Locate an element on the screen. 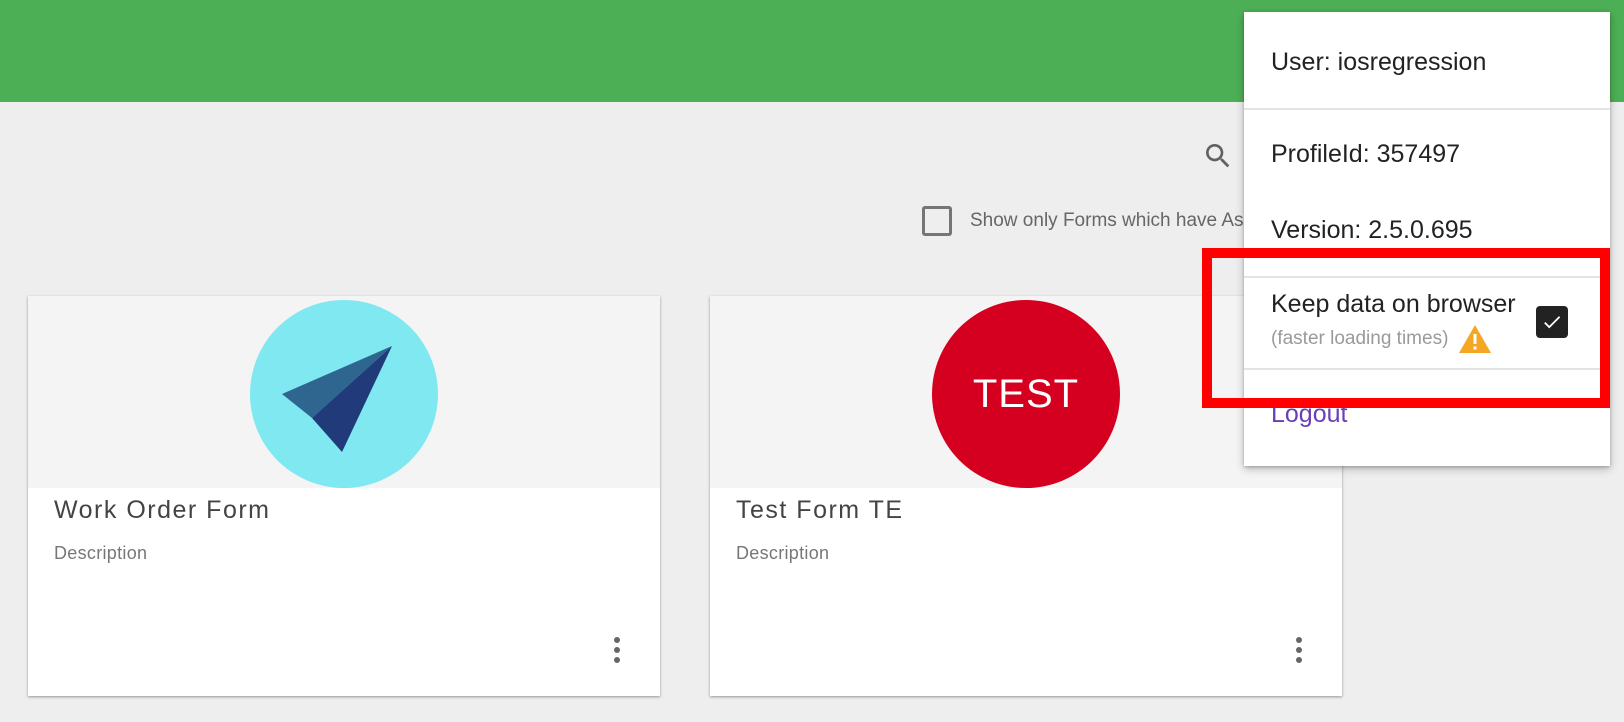 The height and width of the screenshot is (722, 1624). avatar-text: TEST is located at coordinates (1026, 393).